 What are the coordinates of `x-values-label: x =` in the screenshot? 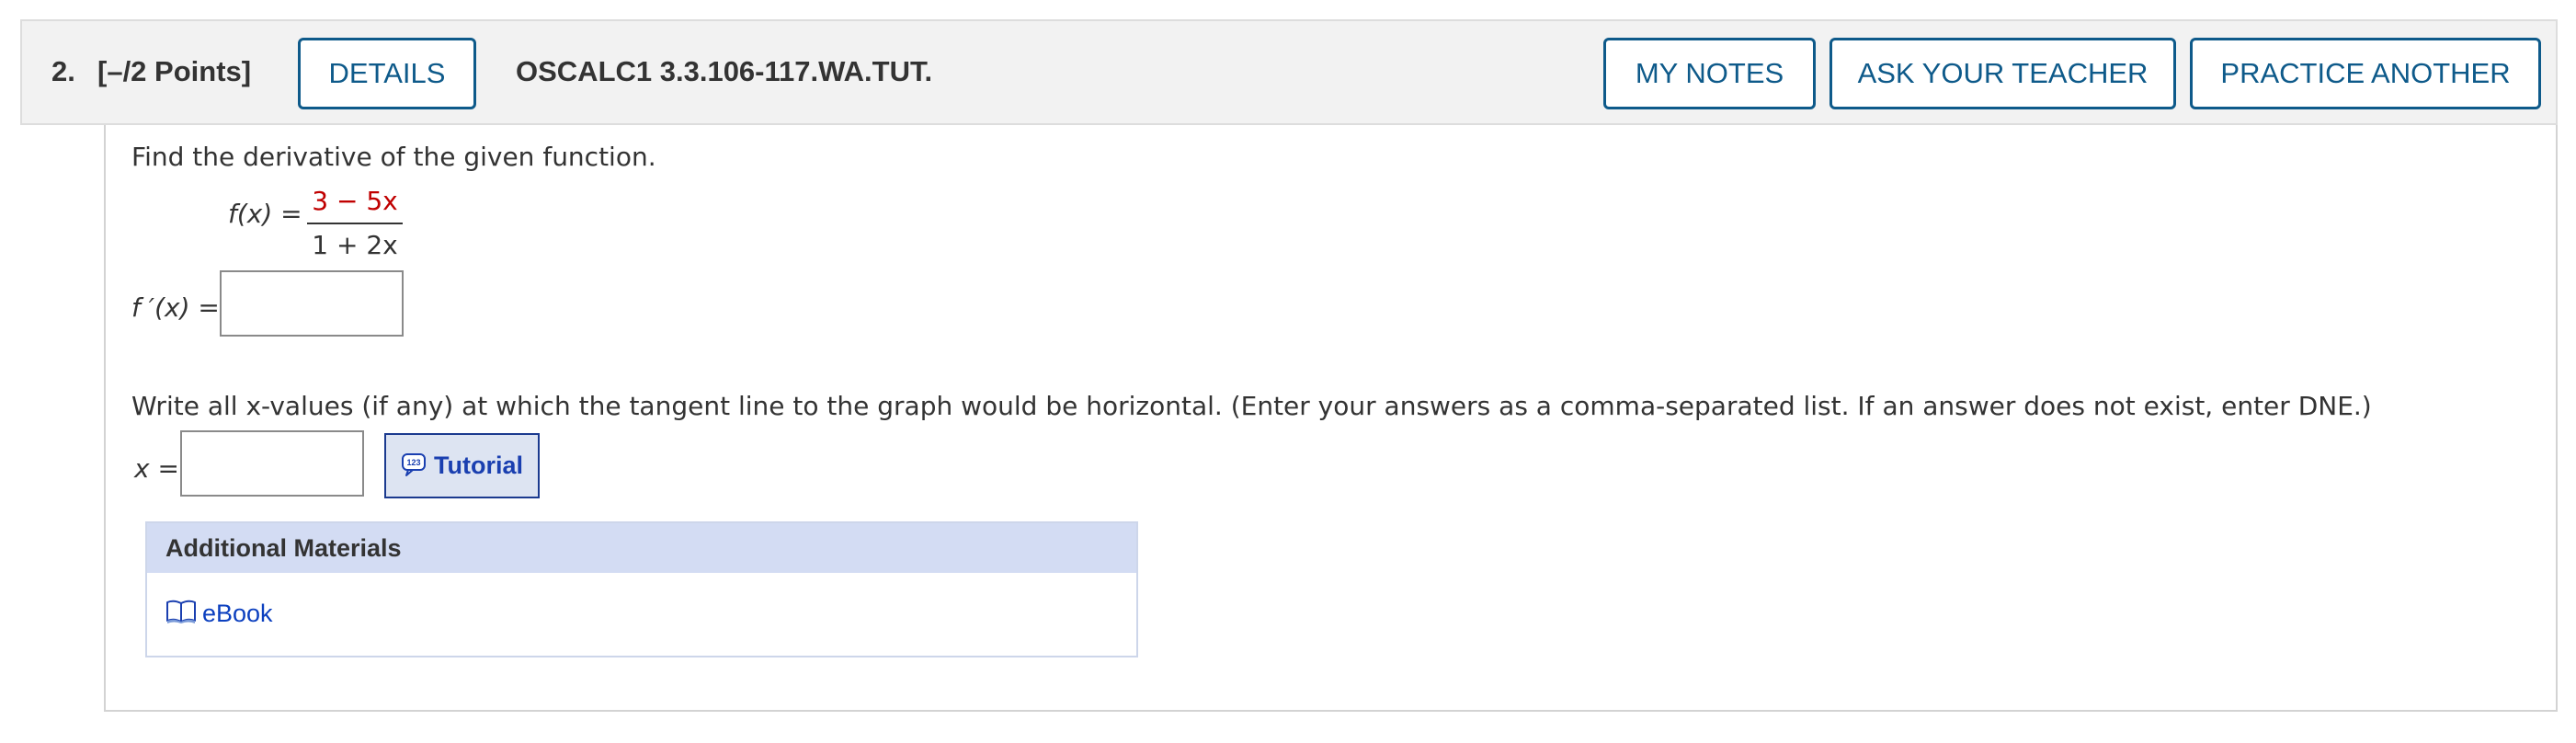 It's located at (156, 468).